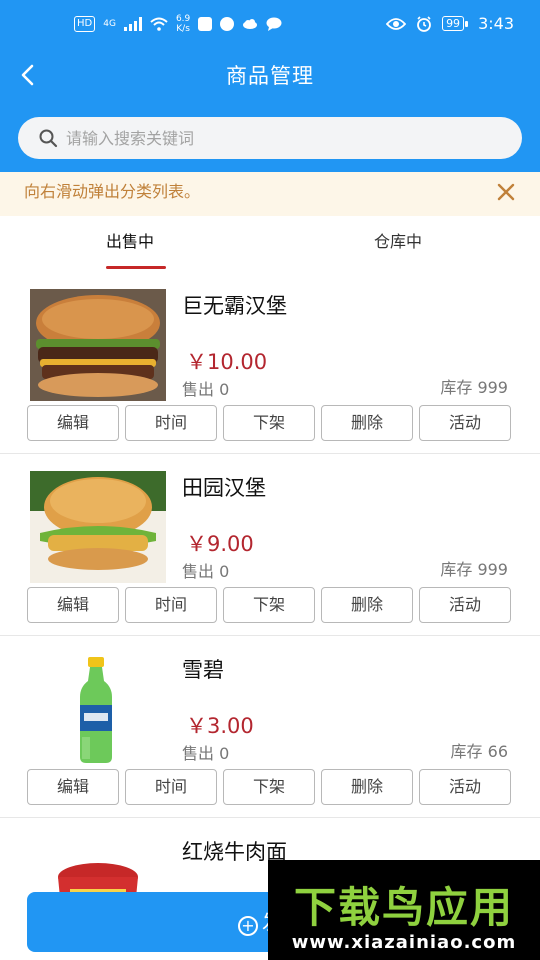 The width and height of the screenshot is (540, 960). I want to click on tab-bar: 出售中 仓库中, so click(270, 244).